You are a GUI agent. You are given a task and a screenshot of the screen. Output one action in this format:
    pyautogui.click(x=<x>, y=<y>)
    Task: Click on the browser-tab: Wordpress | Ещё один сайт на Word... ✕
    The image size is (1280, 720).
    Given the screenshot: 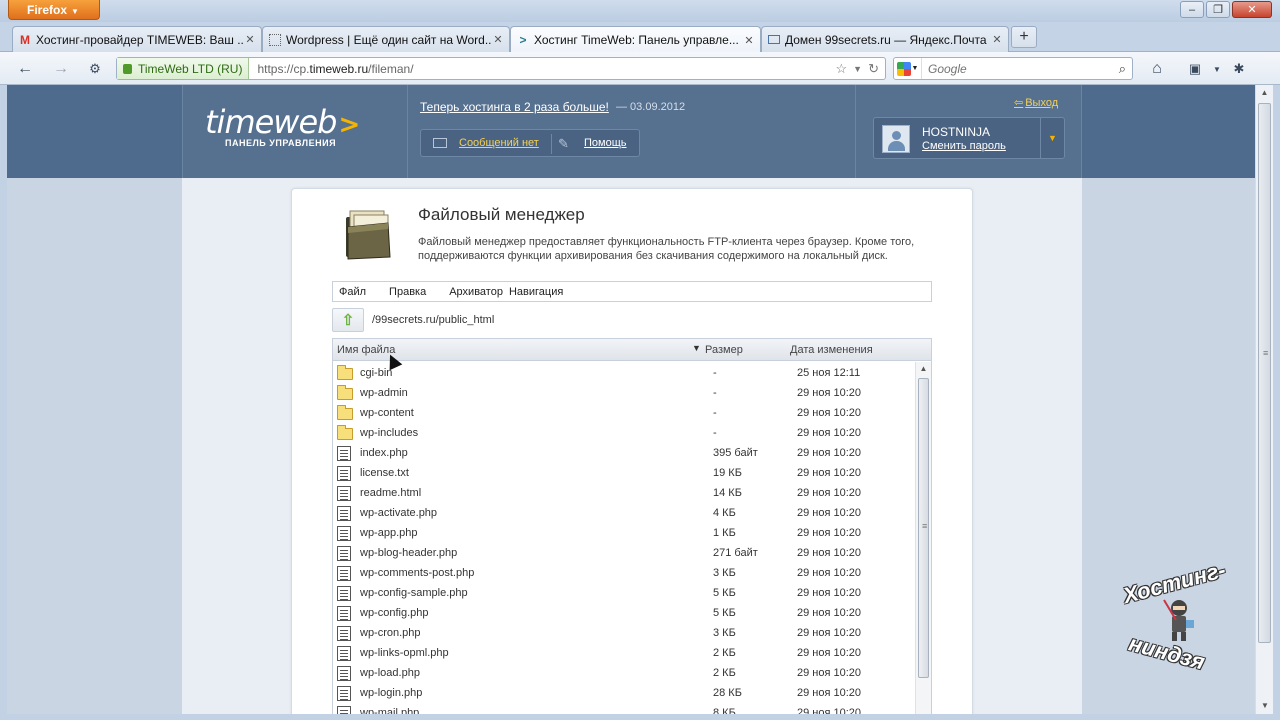 What is the action you would take?
    pyautogui.click(x=386, y=39)
    